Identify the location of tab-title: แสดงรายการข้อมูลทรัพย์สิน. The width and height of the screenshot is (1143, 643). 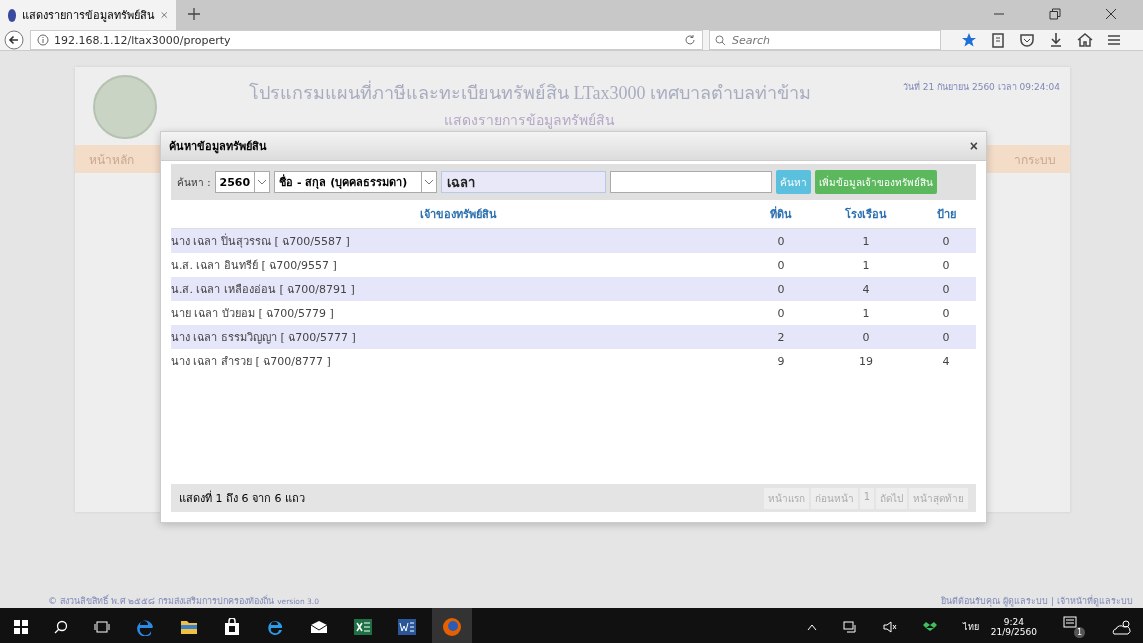
(89, 16).